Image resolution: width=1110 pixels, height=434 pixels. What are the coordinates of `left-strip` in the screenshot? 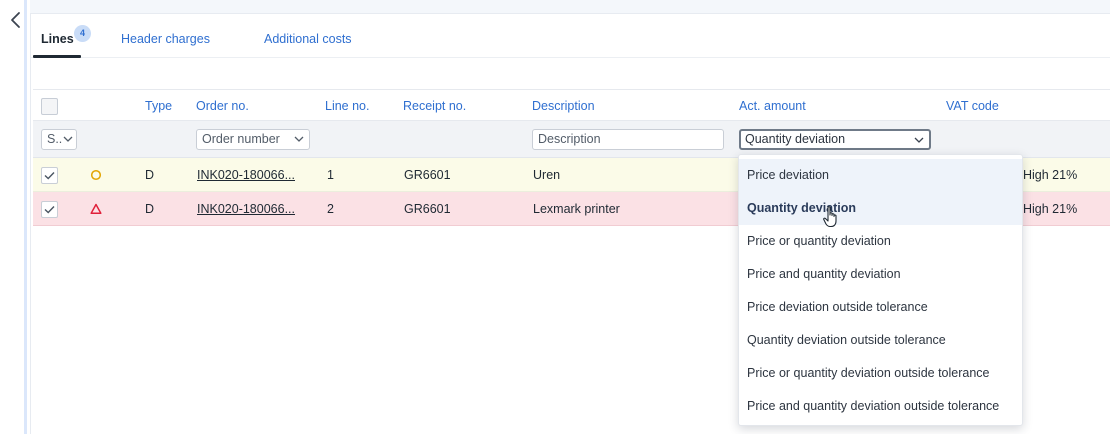 It's located at (15, 217).